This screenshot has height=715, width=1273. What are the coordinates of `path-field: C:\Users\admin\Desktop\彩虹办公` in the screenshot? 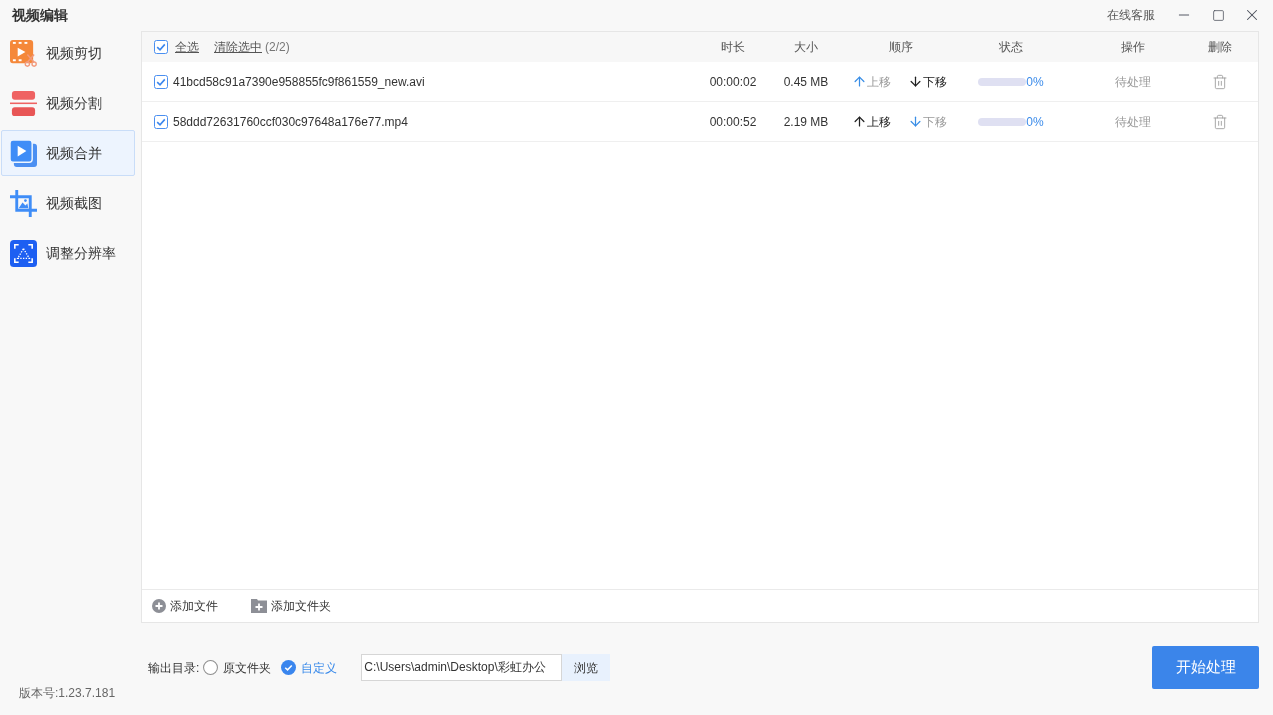 It's located at (462, 667).